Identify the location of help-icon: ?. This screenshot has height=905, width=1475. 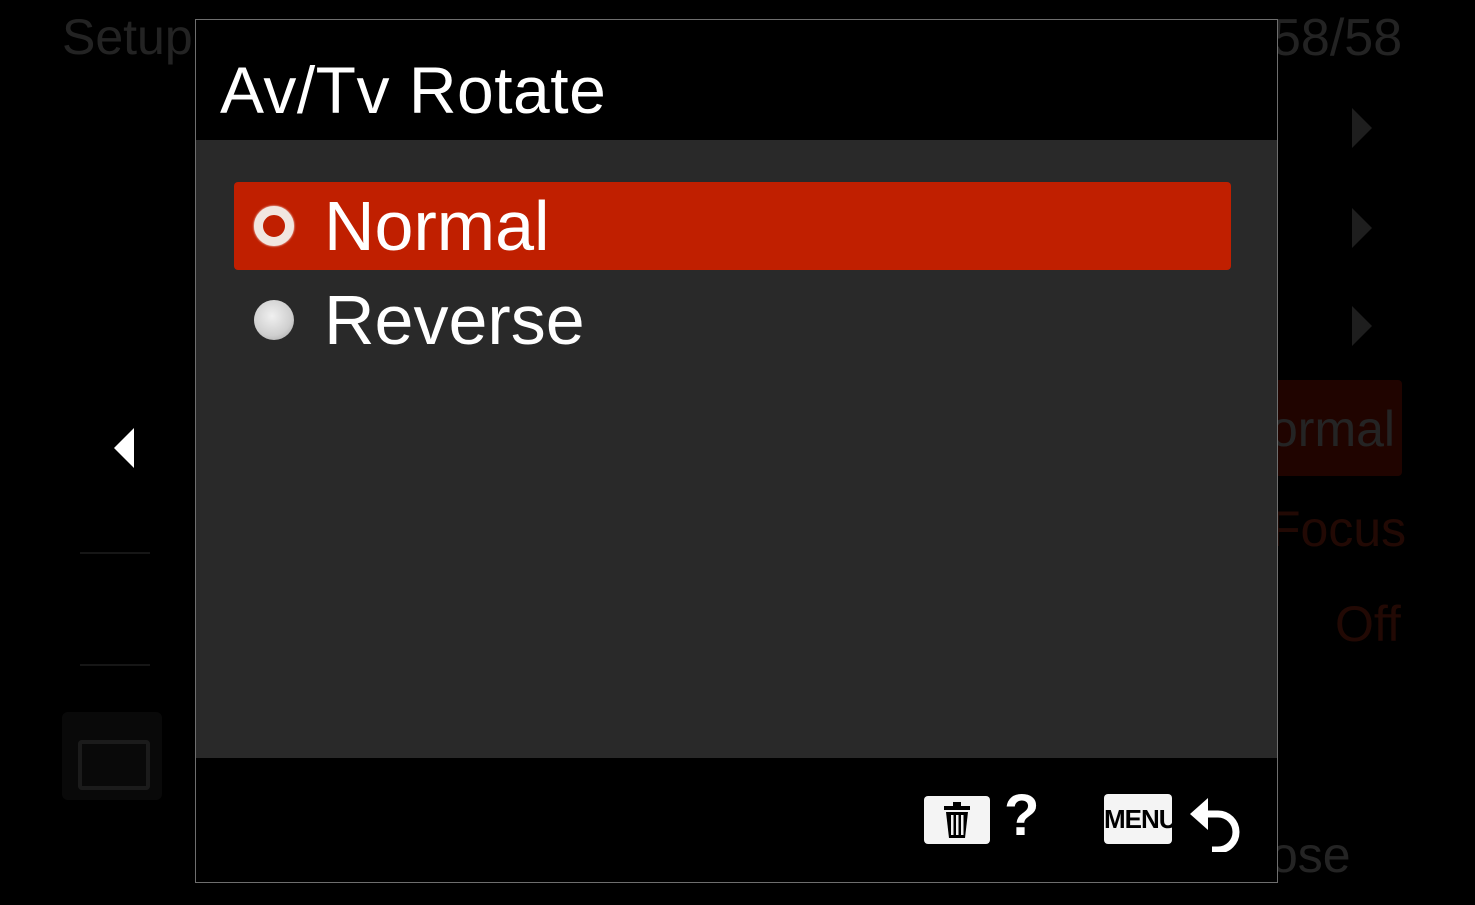
(1021, 816).